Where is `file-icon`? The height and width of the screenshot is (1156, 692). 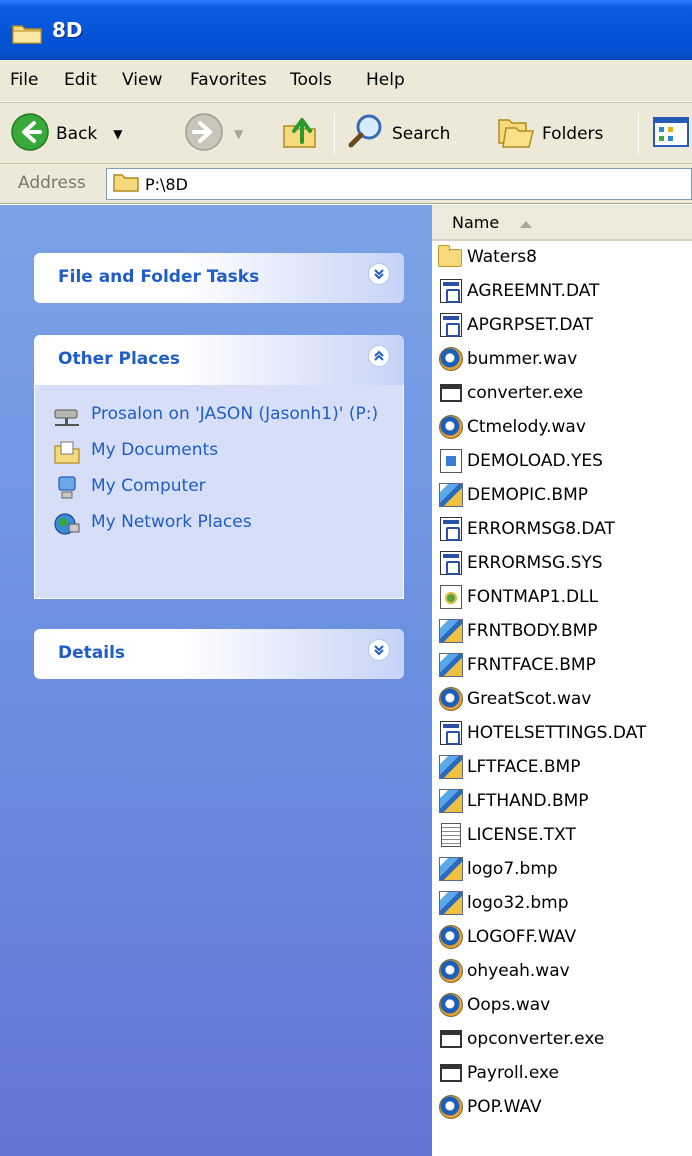
file-icon is located at coordinates (451, 461).